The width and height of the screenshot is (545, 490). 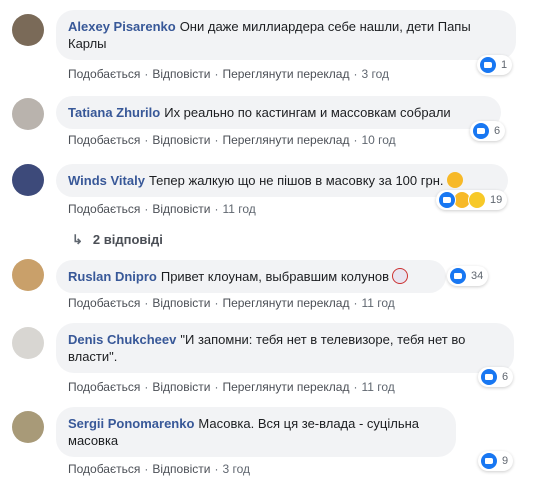 What do you see at coordinates (477, 276) in the screenshot?
I see `reaction-count: 34` at bounding box center [477, 276].